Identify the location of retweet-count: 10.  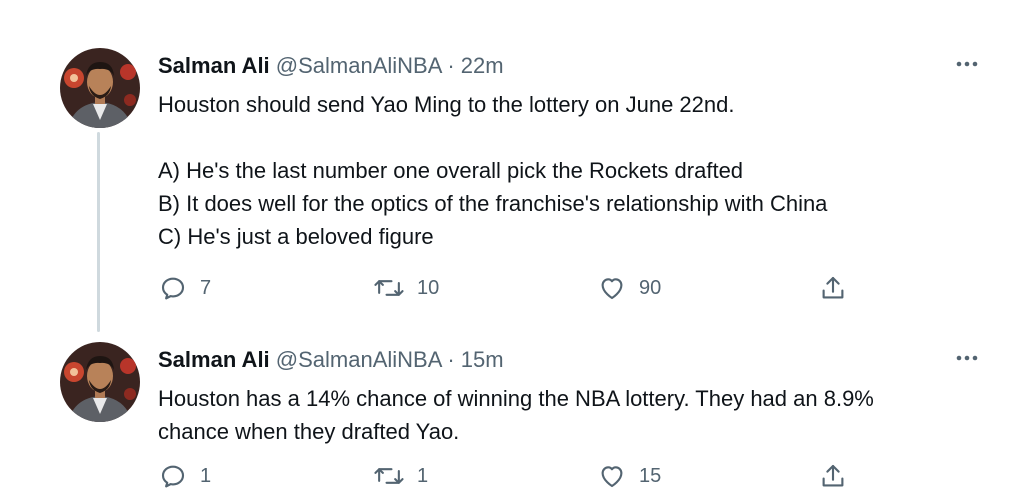
(428, 287).